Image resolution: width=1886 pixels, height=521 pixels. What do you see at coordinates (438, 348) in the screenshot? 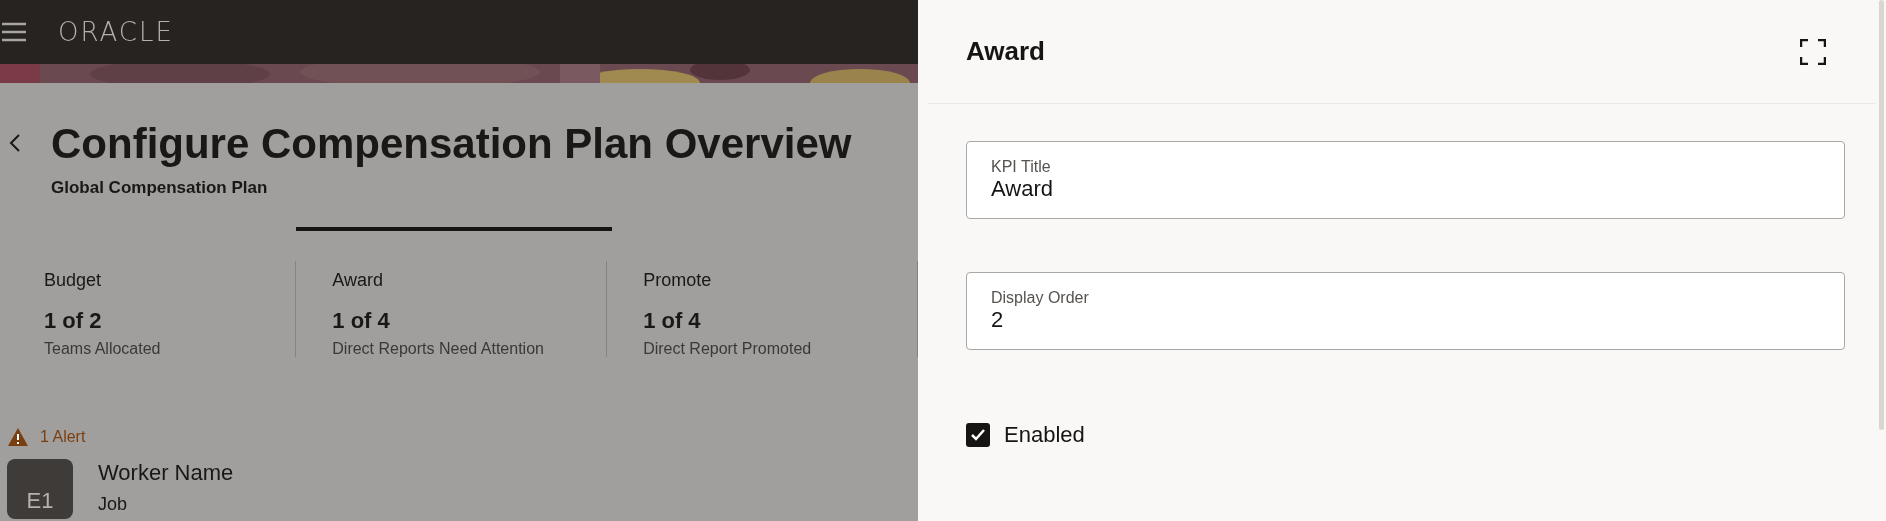
I see `metric-caption: Direct Reports Need Attention` at bounding box center [438, 348].